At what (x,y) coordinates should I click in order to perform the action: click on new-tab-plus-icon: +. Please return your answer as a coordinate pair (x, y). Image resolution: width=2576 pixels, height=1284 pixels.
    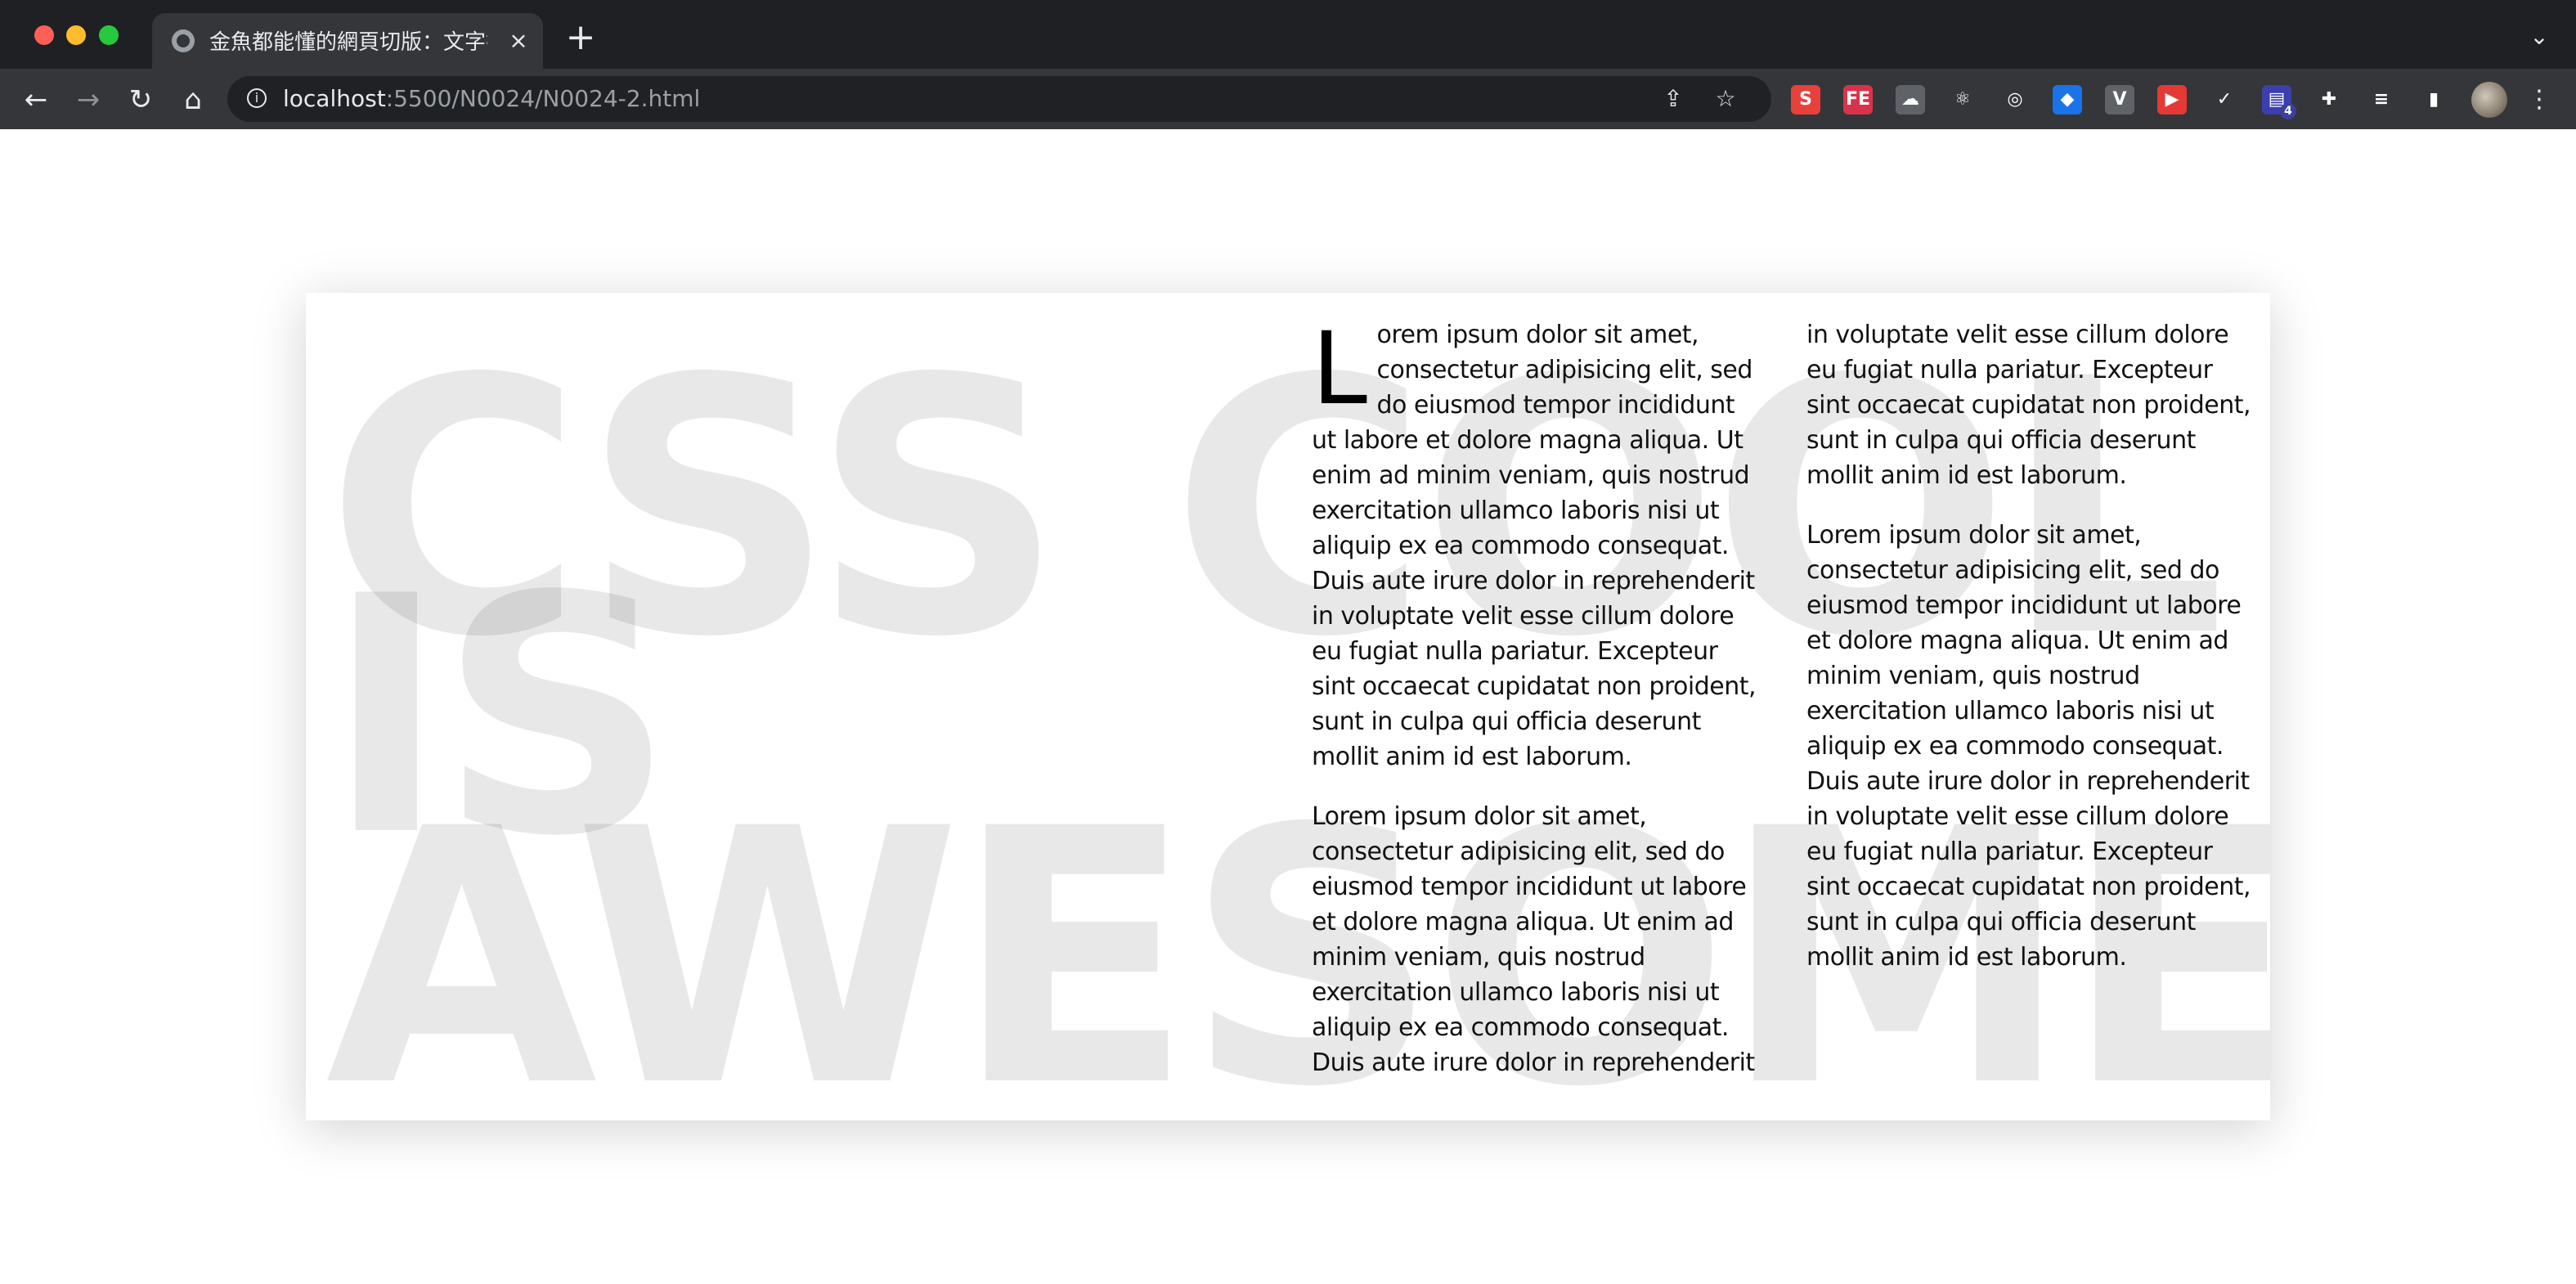
    Looking at the image, I should click on (580, 38).